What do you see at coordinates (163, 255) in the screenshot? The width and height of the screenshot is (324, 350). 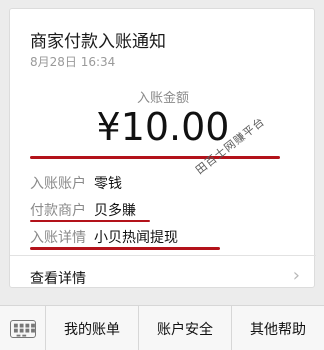 I see `divider` at bounding box center [163, 255].